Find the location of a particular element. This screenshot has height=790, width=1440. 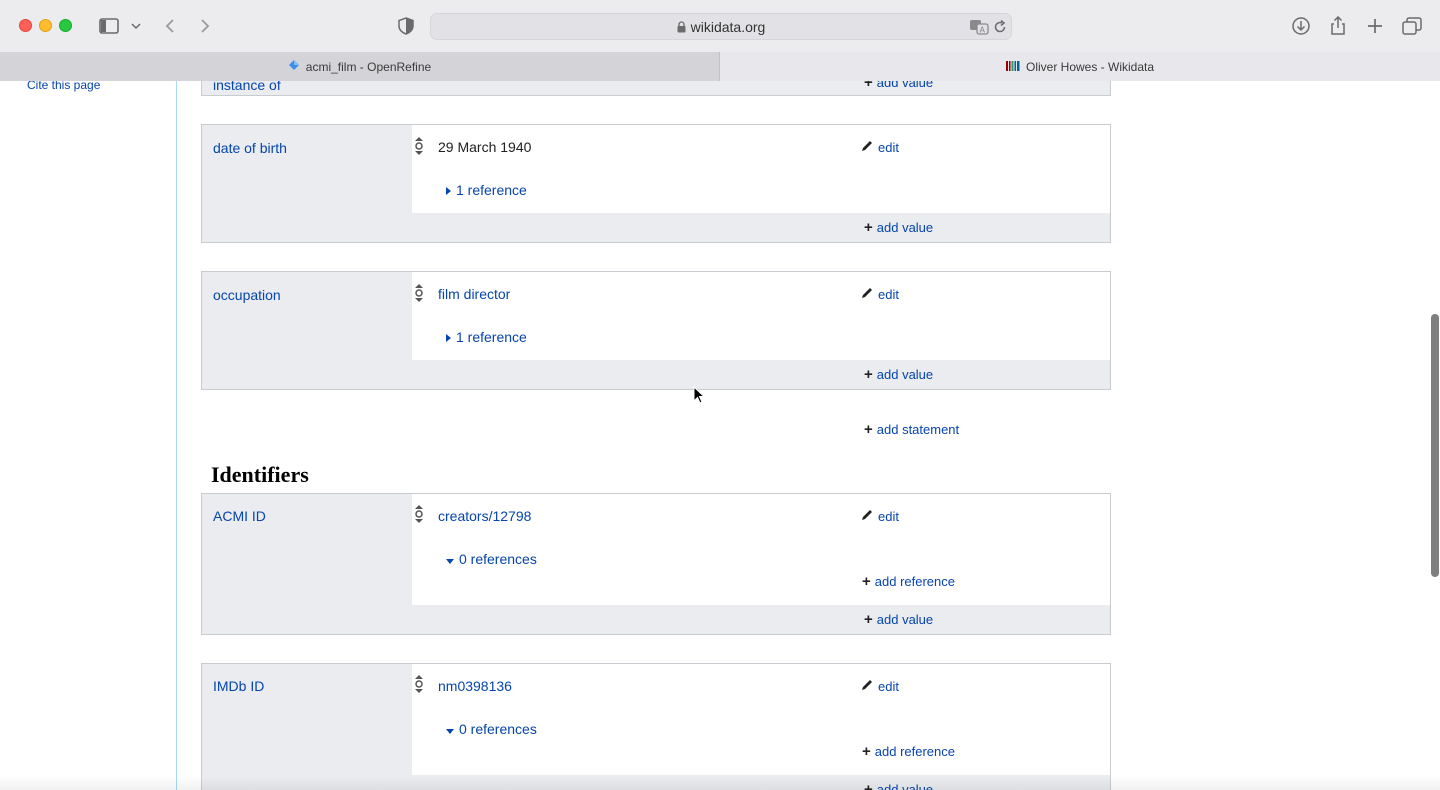

value-link: nm0398136 is located at coordinates (475, 686).